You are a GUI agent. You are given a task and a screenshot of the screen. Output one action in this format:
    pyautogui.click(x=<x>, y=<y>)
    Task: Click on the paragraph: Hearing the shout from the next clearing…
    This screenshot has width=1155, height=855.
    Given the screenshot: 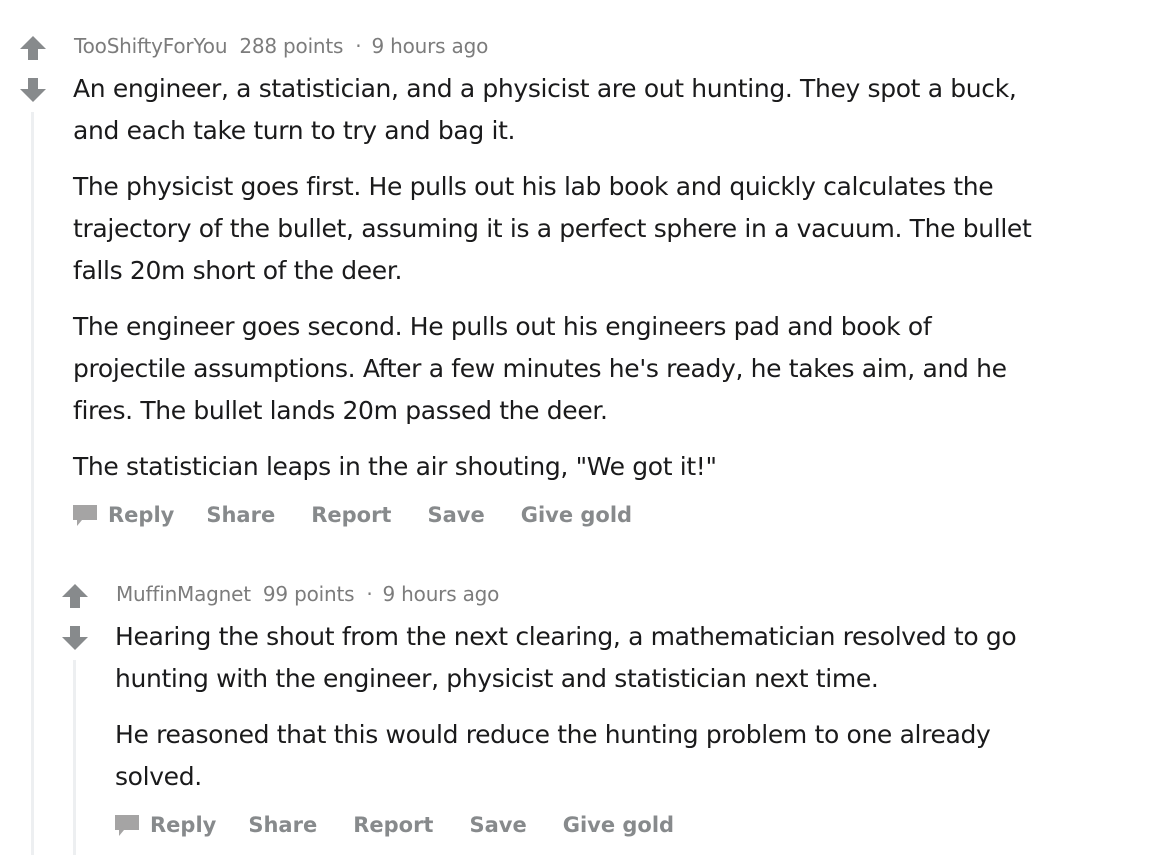 What is the action you would take?
    pyautogui.click(x=566, y=657)
    